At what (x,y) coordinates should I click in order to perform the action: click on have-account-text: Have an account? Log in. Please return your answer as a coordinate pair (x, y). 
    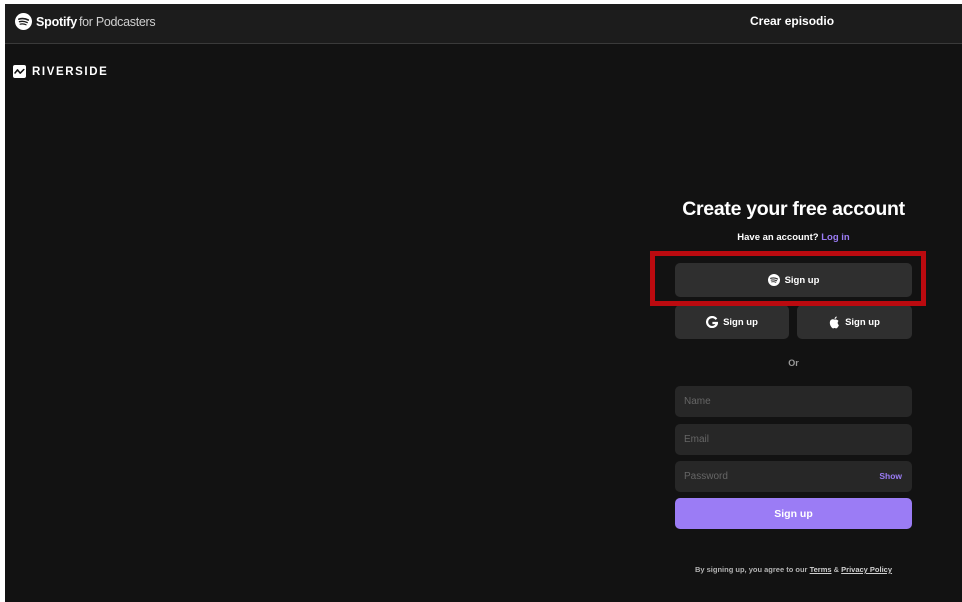
    Looking at the image, I should click on (793, 237).